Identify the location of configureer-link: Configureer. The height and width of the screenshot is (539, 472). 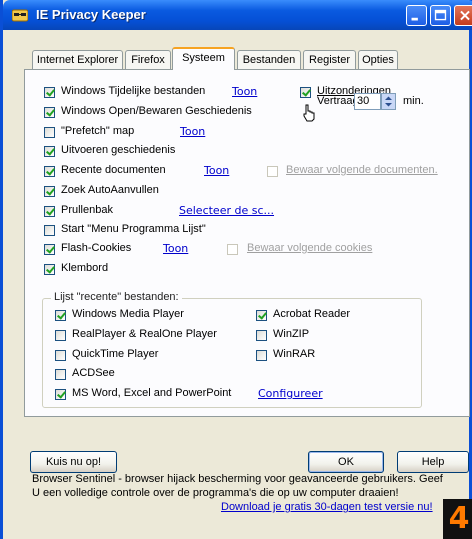
(290, 393).